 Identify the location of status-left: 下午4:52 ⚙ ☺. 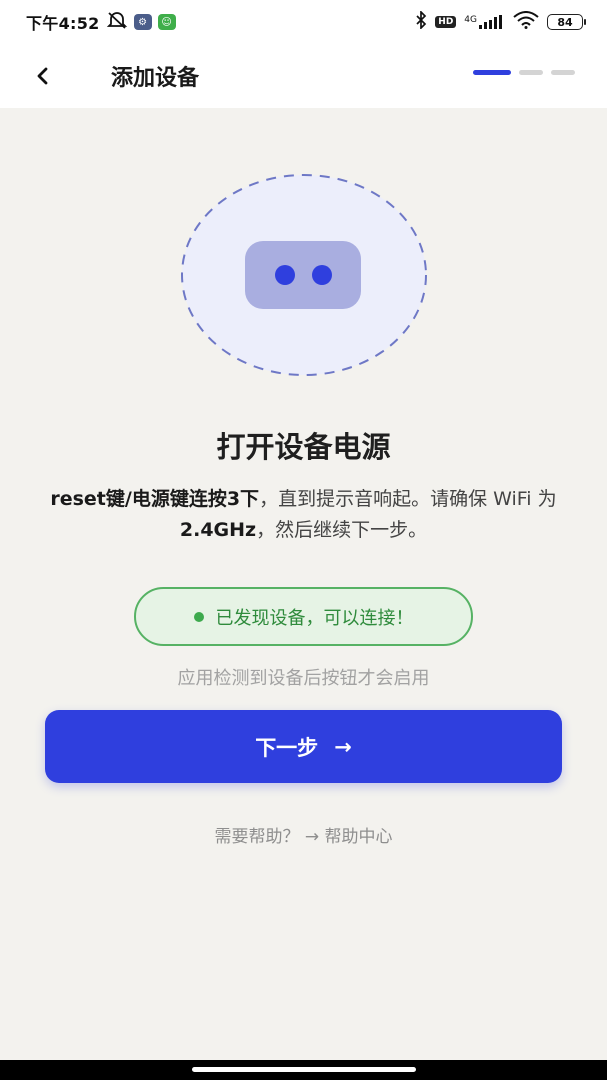
(101, 22).